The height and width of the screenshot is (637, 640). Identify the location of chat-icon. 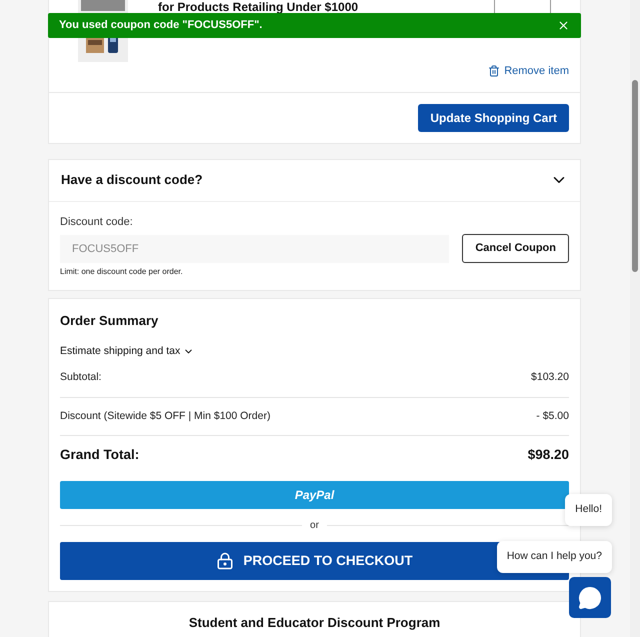
(590, 598).